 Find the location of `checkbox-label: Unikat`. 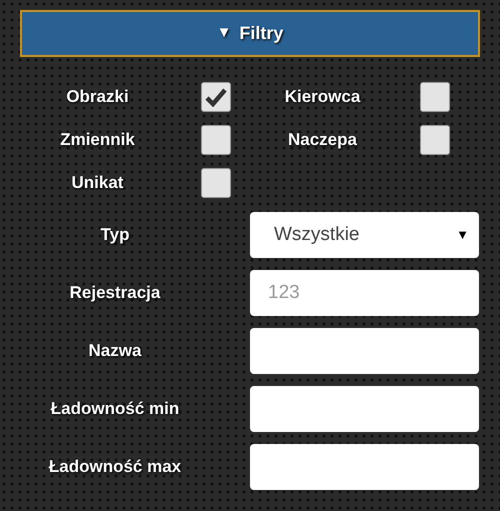

checkbox-label: Unikat is located at coordinates (97, 183).